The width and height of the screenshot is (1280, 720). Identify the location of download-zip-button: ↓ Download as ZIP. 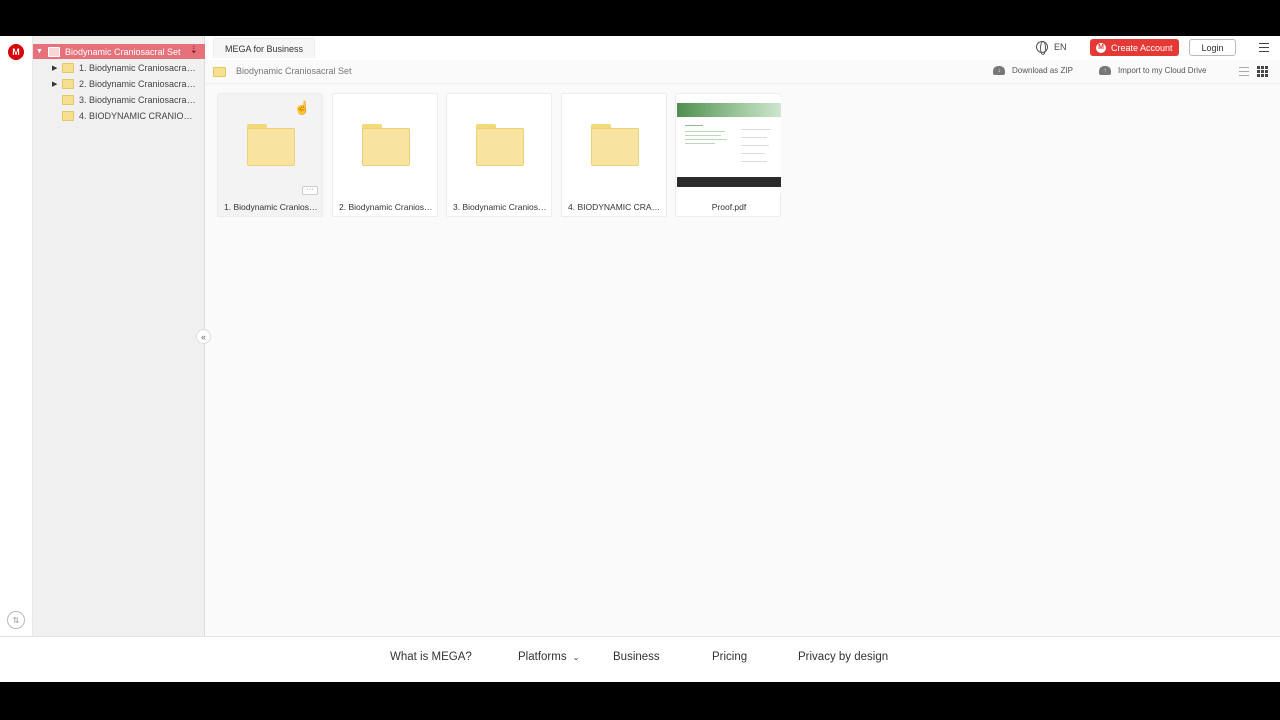
(1033, 70).